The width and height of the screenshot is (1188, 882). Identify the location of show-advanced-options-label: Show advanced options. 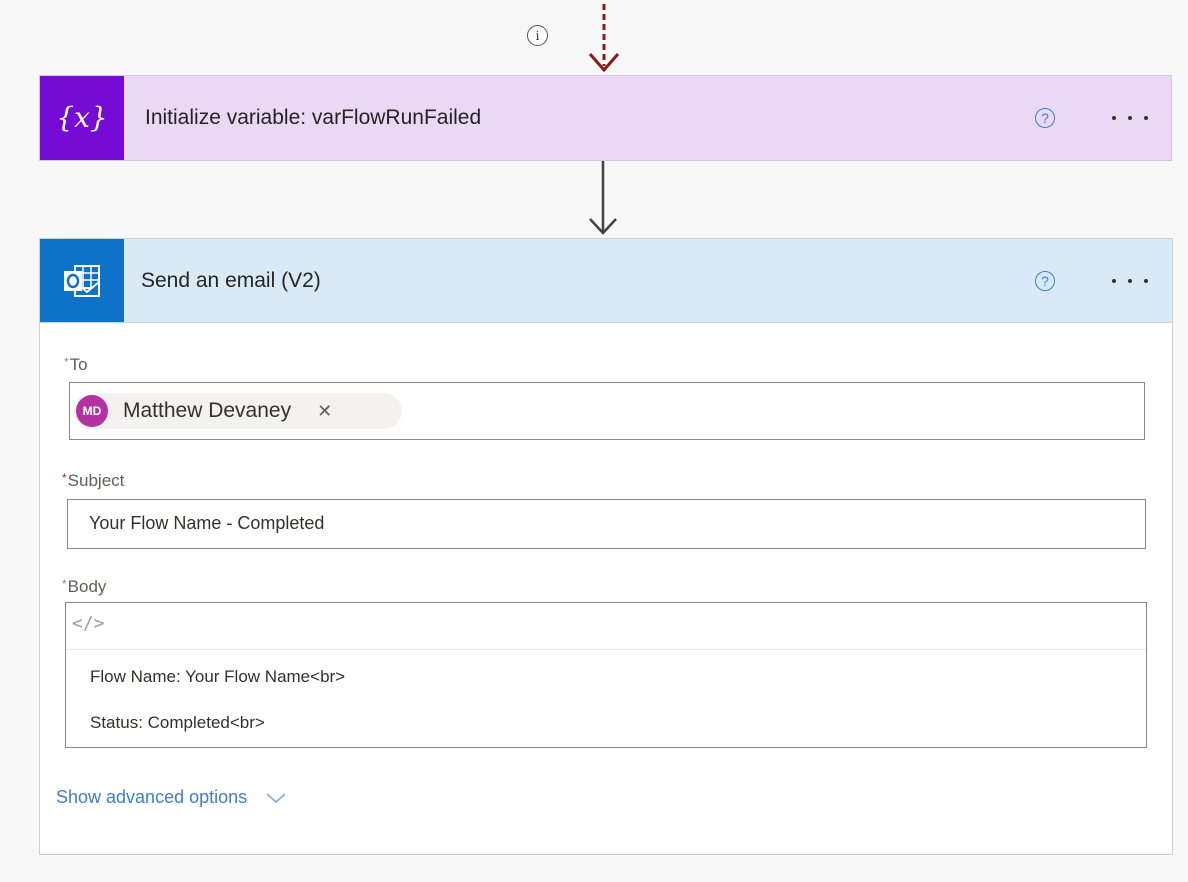
(151, 797).